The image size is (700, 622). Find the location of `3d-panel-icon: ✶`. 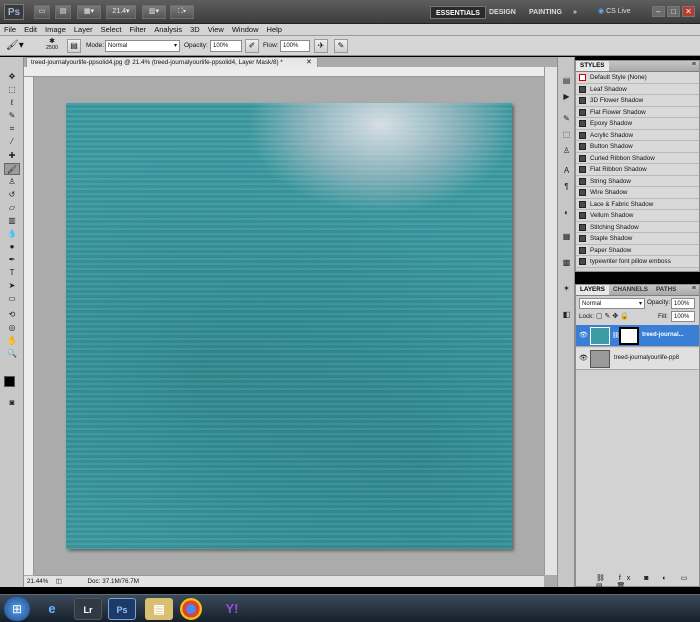

3d-panel-icon: ✶ is located at coordinates (566, 288).